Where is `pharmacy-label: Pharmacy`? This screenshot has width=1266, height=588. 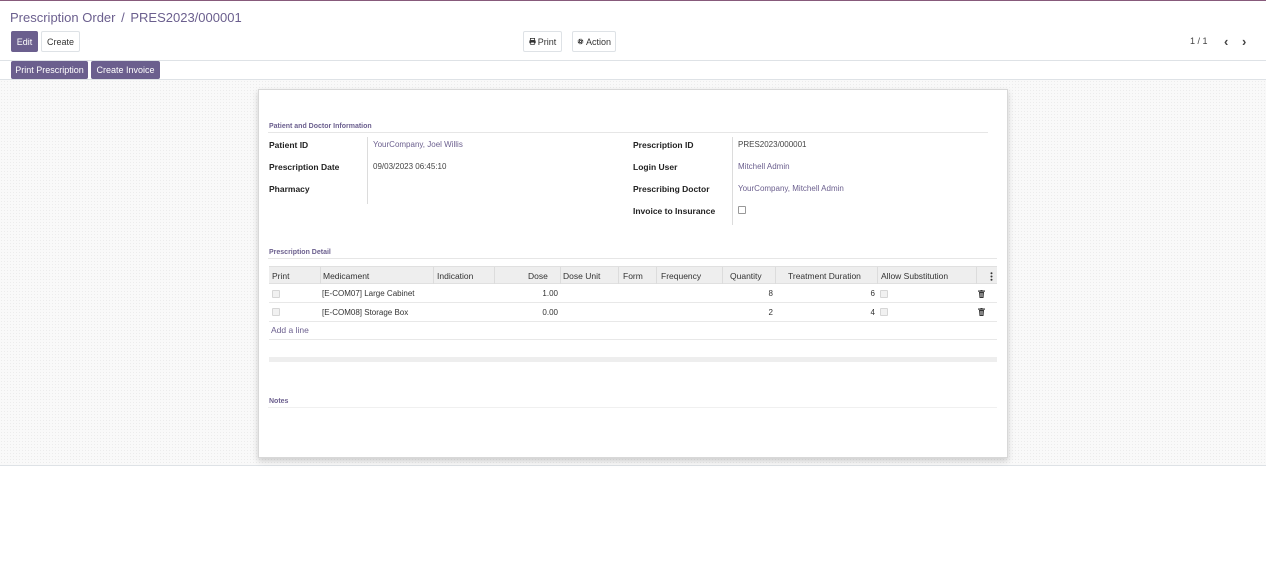
pharmacy-label: Pharmacy is located at coordinates (289, 189).